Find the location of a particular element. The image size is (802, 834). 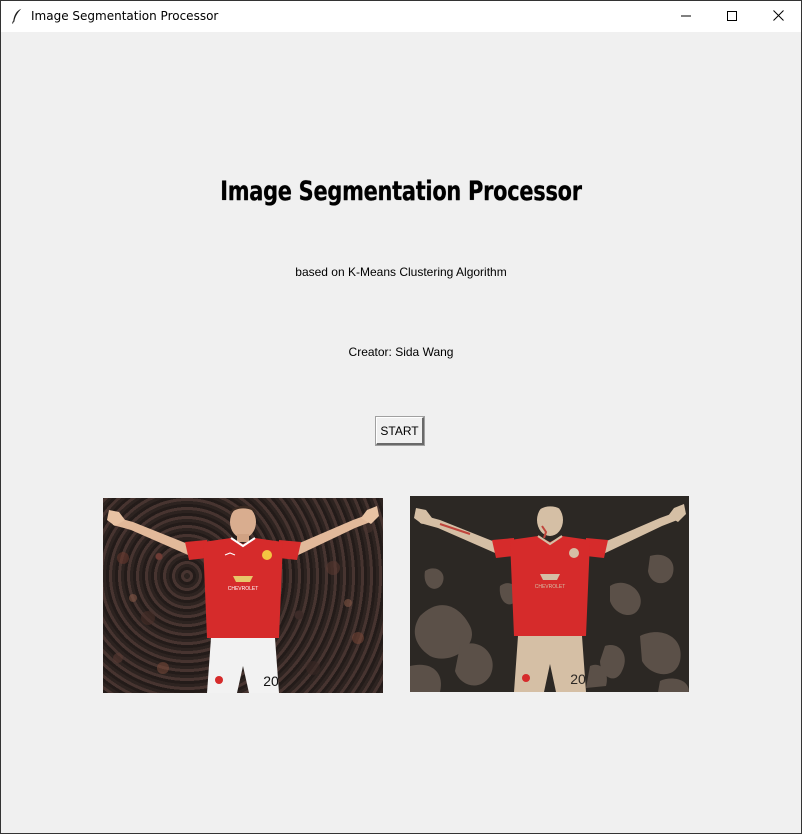

title-bar: Image Segmentation Processor is located at coordinates (401, 16).